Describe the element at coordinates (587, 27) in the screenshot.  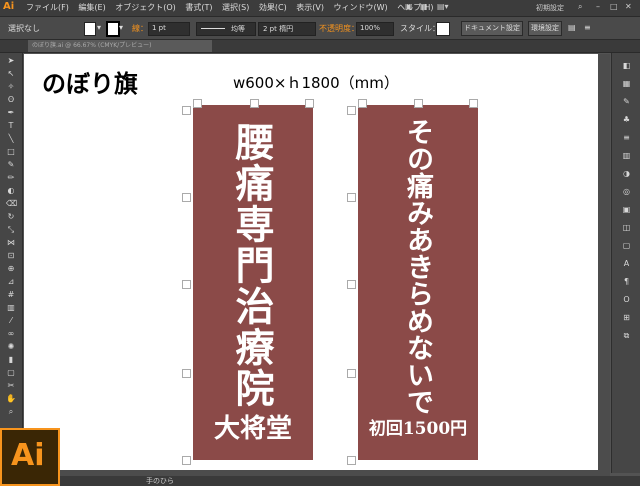
I see `panel-menu-icon: ≡` at that location.